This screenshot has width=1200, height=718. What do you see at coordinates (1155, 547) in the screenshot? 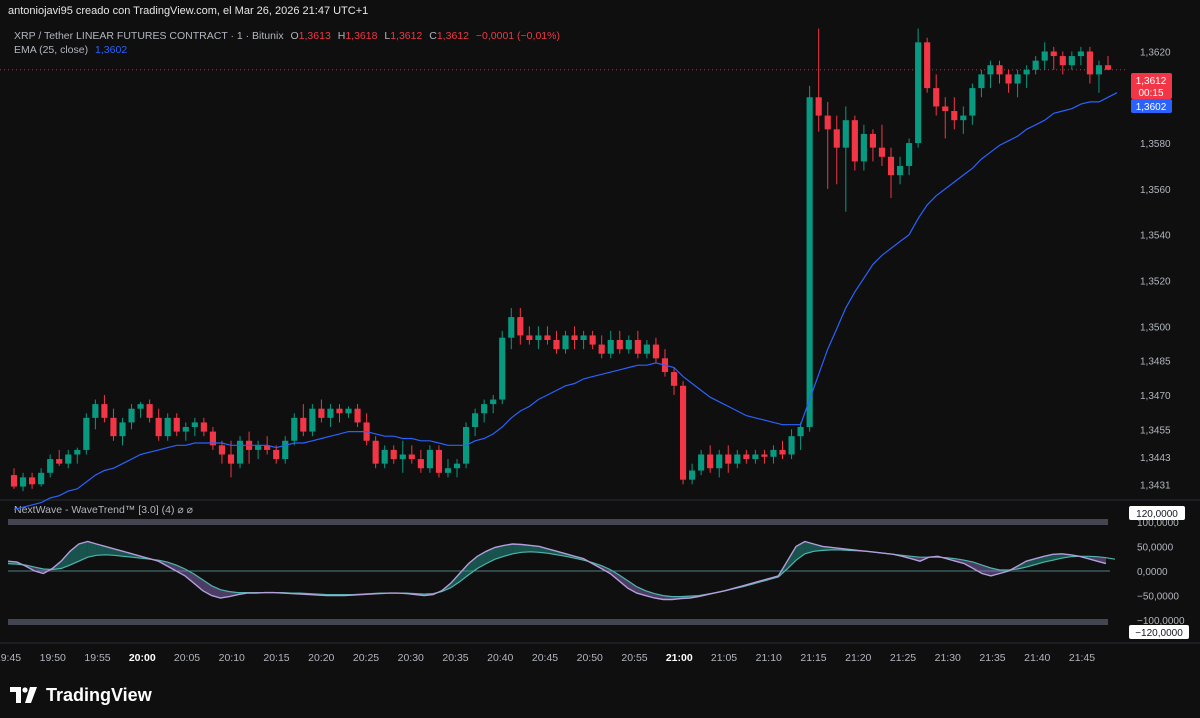
I see `osc-tick-label: 50,0000` at bounding box center [1155, 547].